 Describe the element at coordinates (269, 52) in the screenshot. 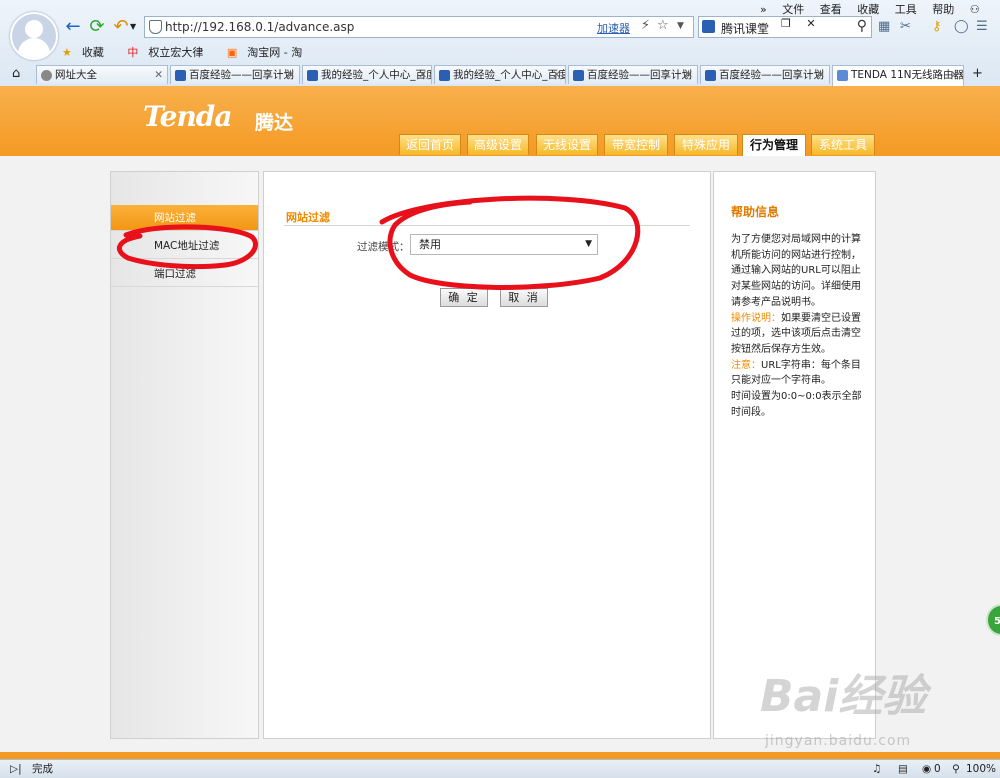

I see `bookmark-2: ▣ 淘宝网 - 淘` at that location.